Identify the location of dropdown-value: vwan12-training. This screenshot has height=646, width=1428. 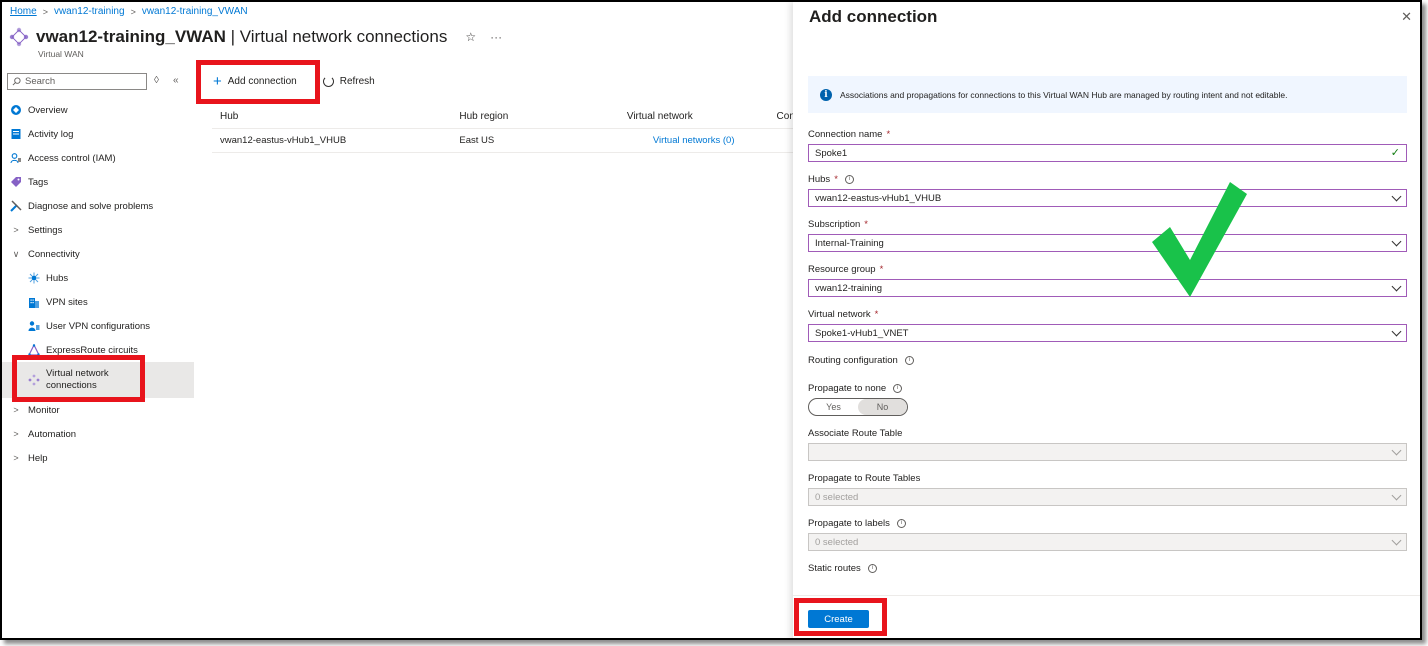
(849, 288).